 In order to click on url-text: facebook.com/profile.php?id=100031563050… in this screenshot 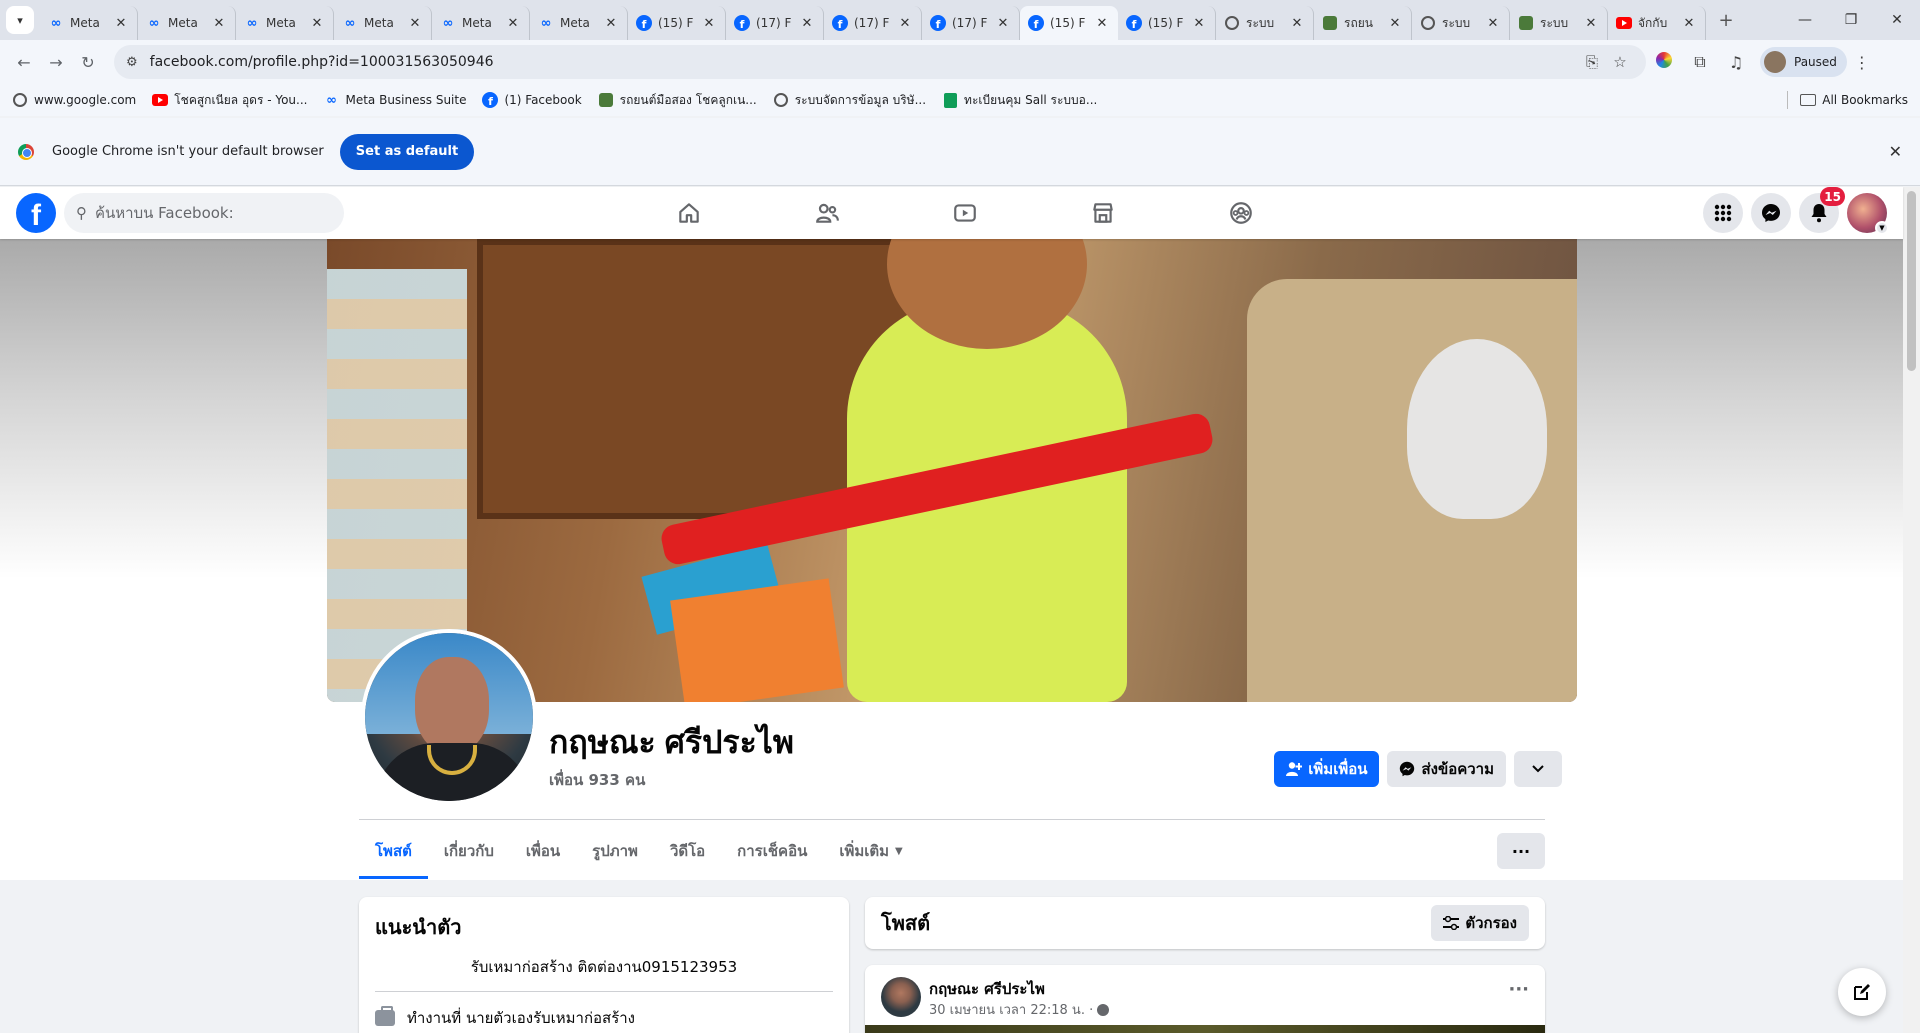, I will do `click(864, 62)`.